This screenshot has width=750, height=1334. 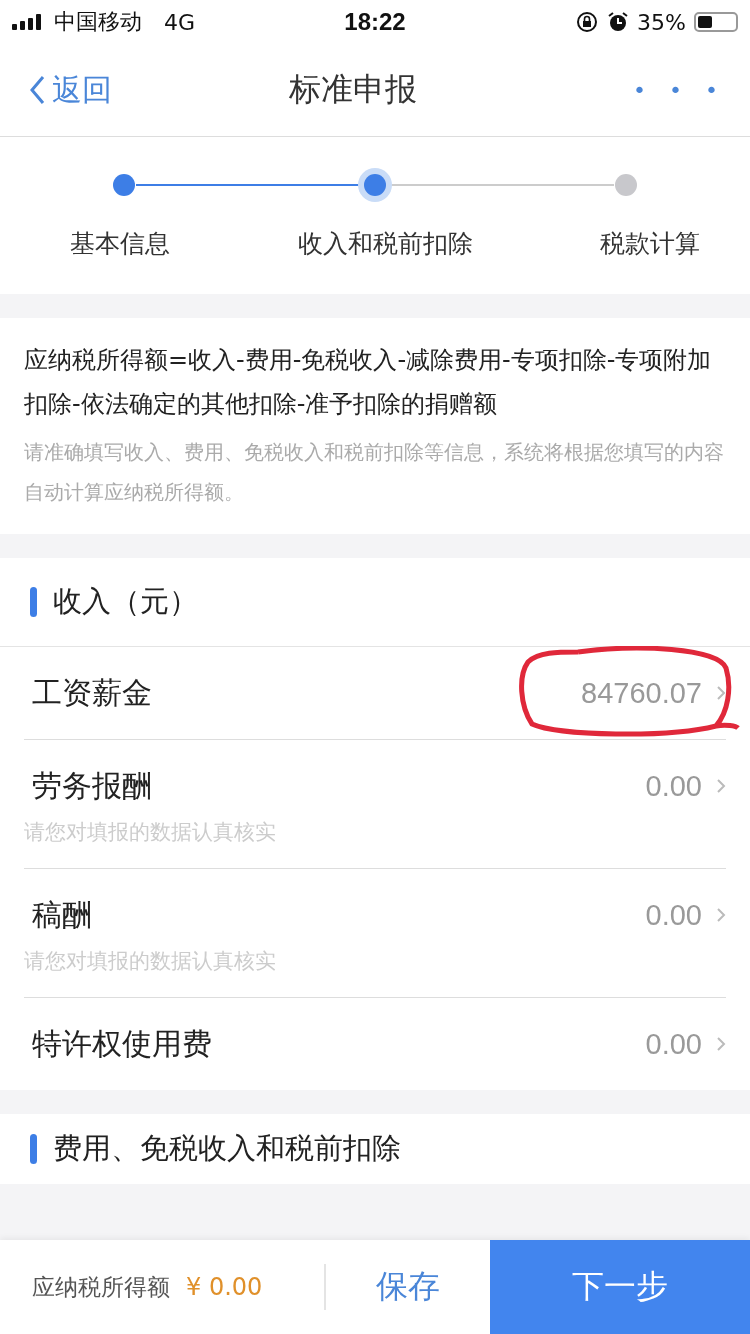 I want to click on alarm-icon, so click(x=618, y=22).